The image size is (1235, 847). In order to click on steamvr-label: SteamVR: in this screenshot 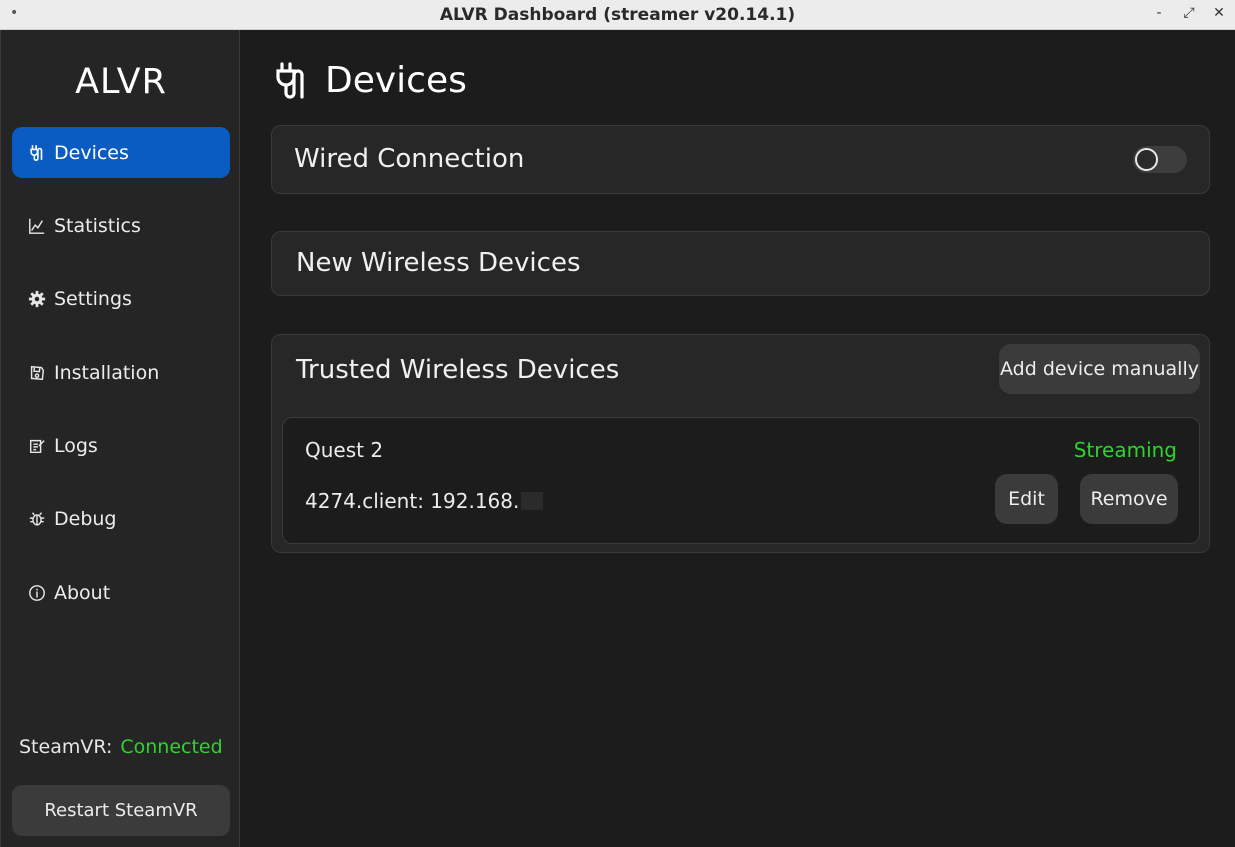, I will do `click(66, 747)`.